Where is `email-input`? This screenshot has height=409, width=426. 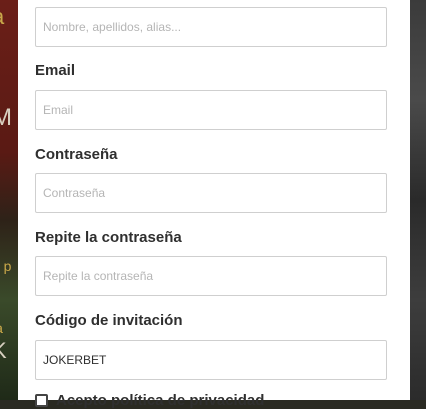
email-input is located at coordinates (211, 110).